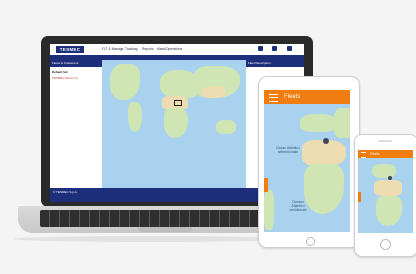 This screenshot has width=416, height=274. What do you see at coordinates (65, 78) in the screenshot?
I see `left-panel-line2: TESMEC Demo (1)` at bounding box center [65, 78].